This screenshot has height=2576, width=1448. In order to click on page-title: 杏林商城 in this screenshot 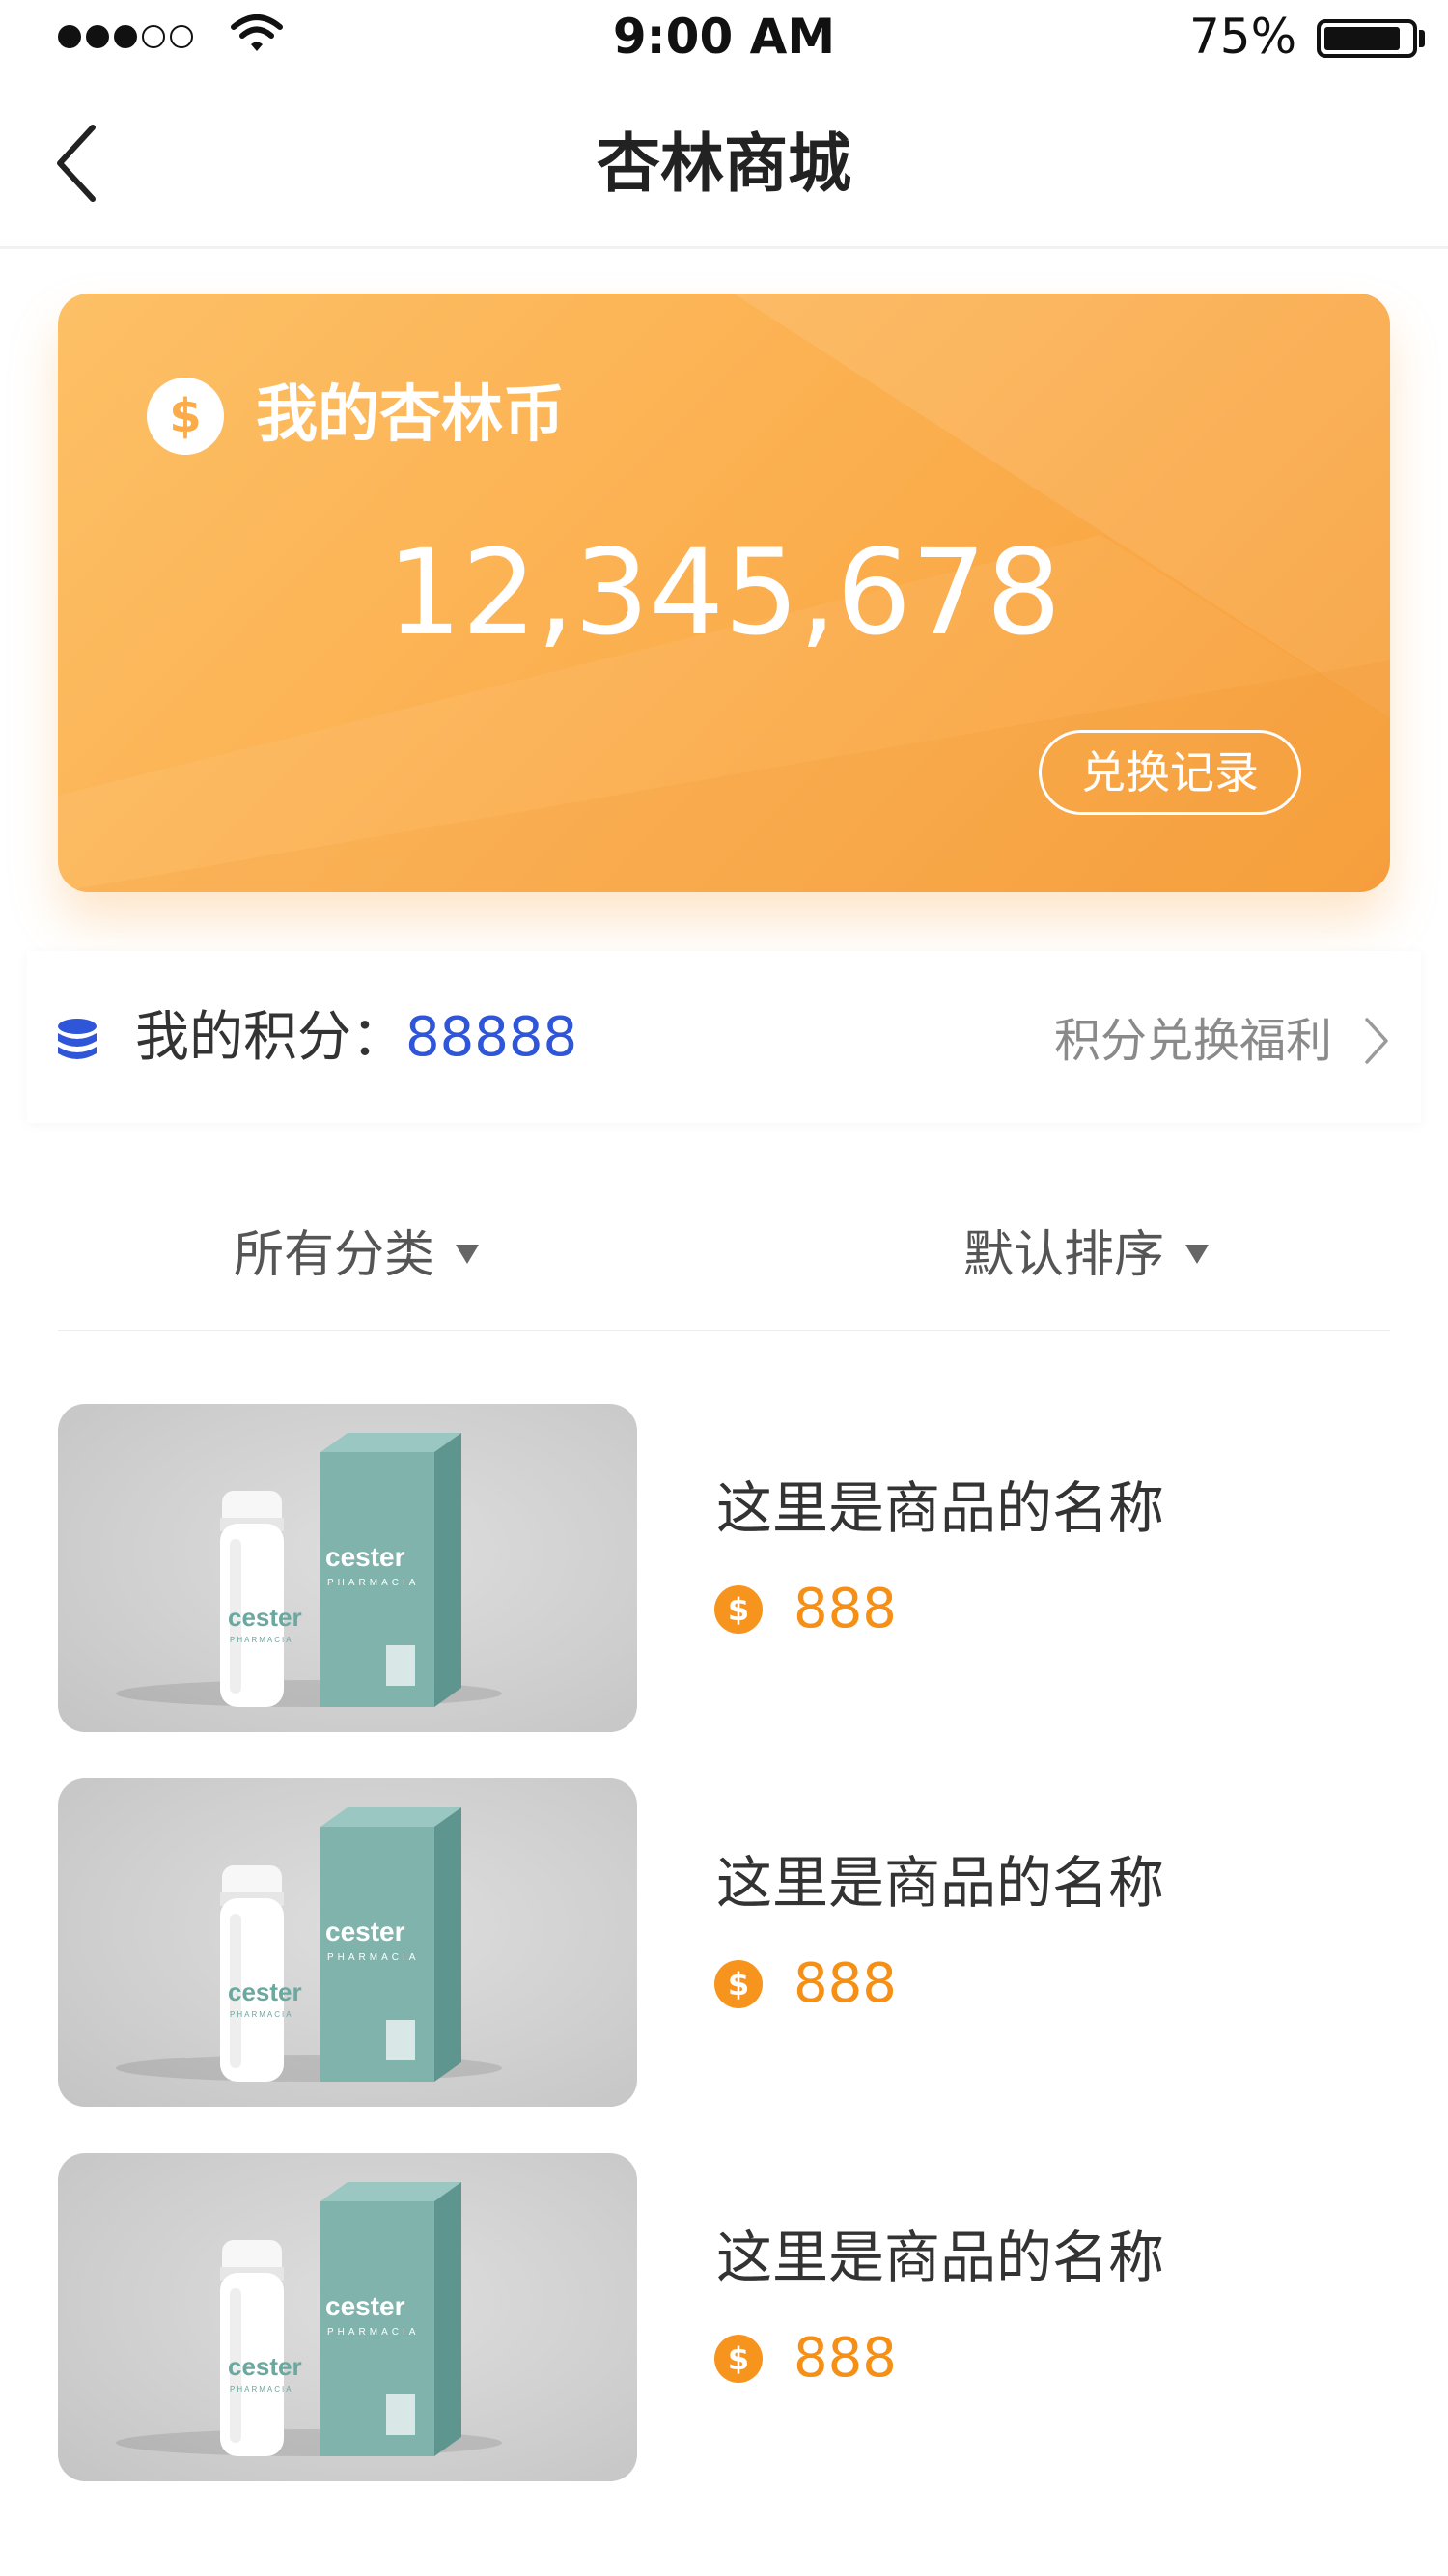, I will do `click(724, 164)`.